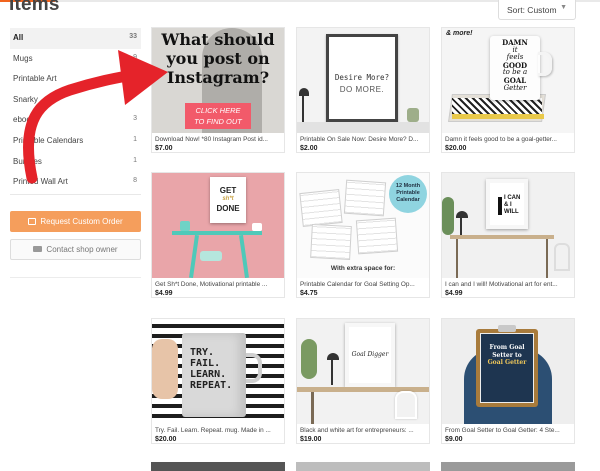  I want to click on red-curved-arrow, so click(95, 117).